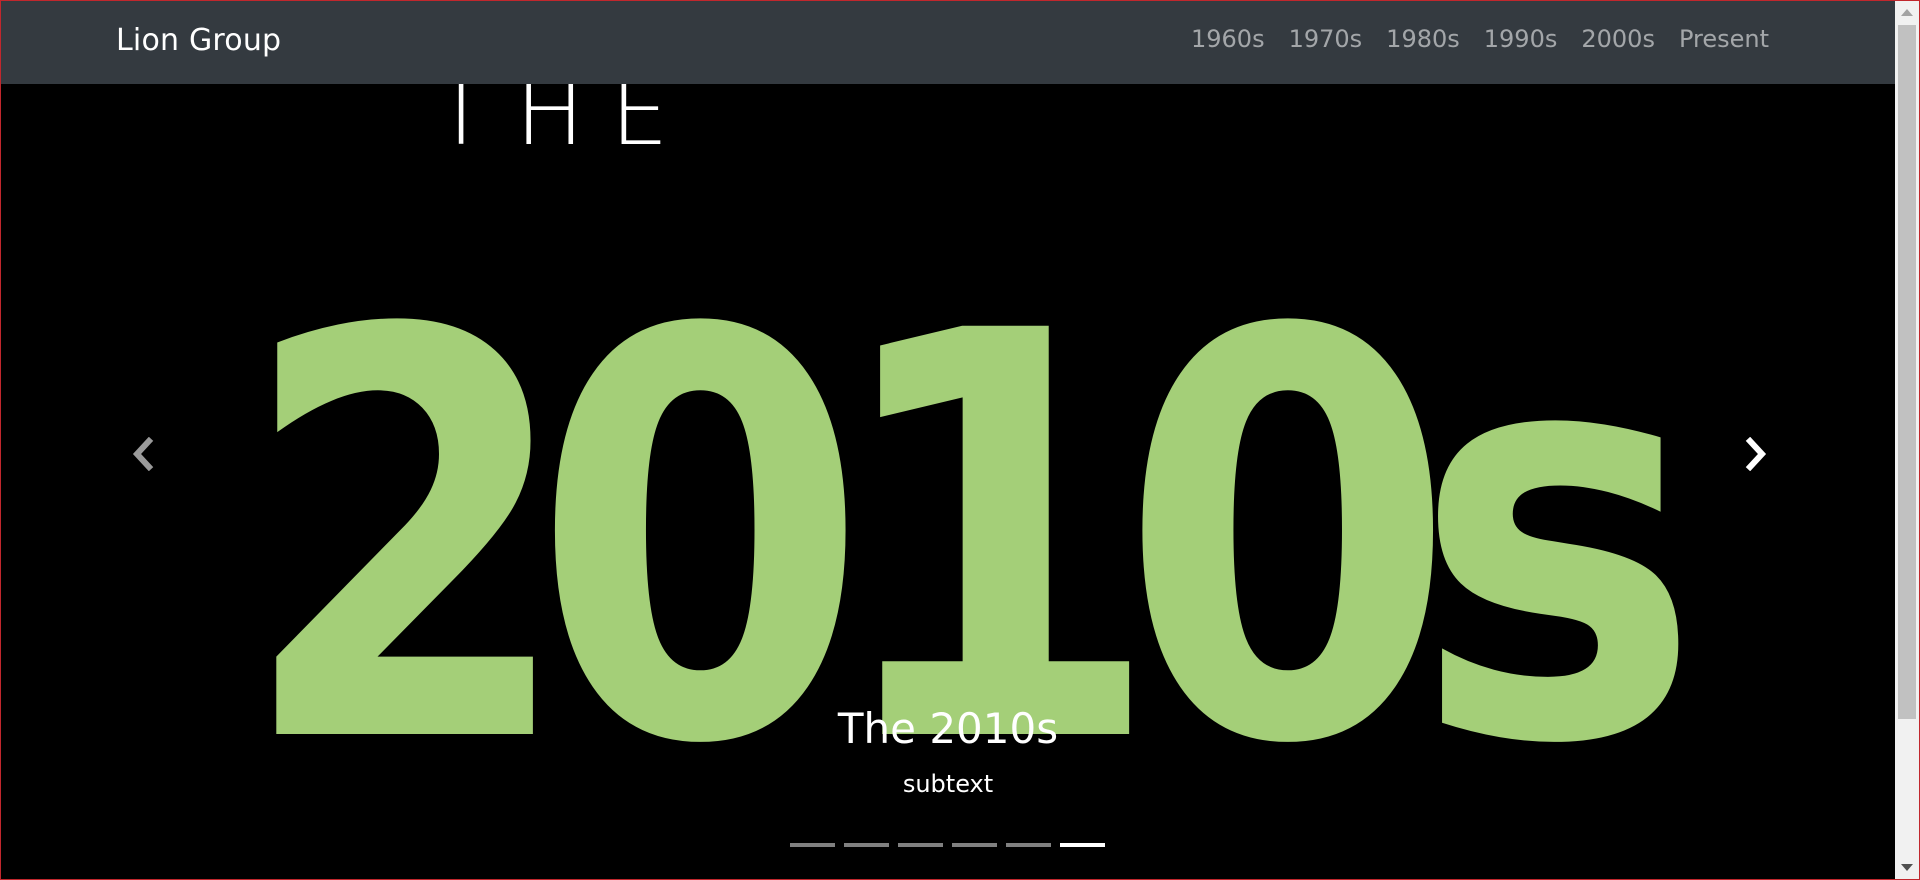  I want to click on nav-links: 1960s 1970s 1980s 1990s 2000s Present, so click(1480, 39).